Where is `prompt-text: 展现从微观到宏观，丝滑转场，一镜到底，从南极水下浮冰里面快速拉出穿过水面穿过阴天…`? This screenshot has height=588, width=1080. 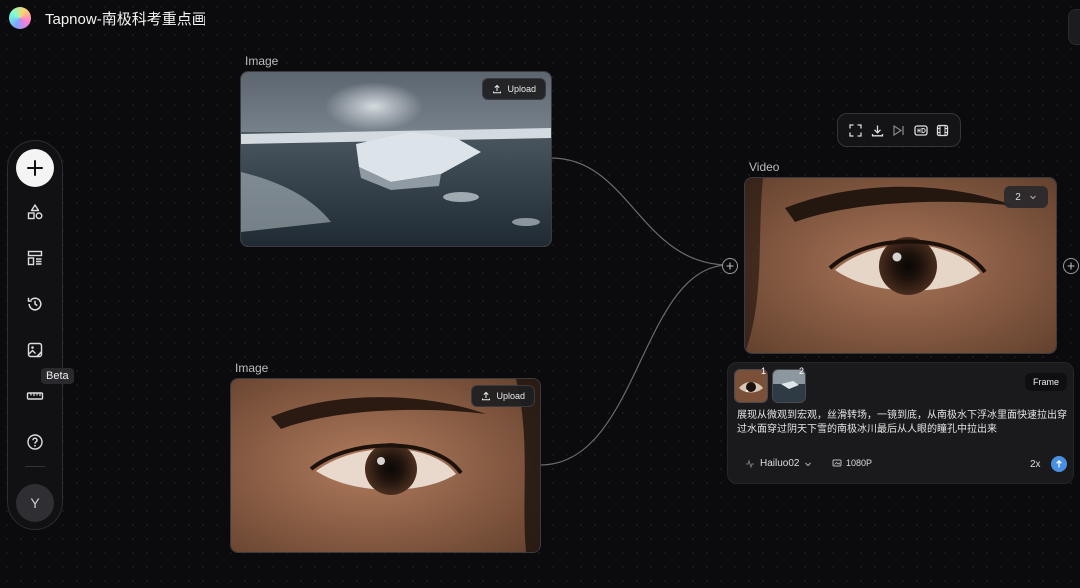 prompt-text: 展现从微观到宏观，丝滑转场，一镜到底，从南极水下浮冰里面快速拉出穿过水面穿过阴天… is located at coordinates (903, 423).